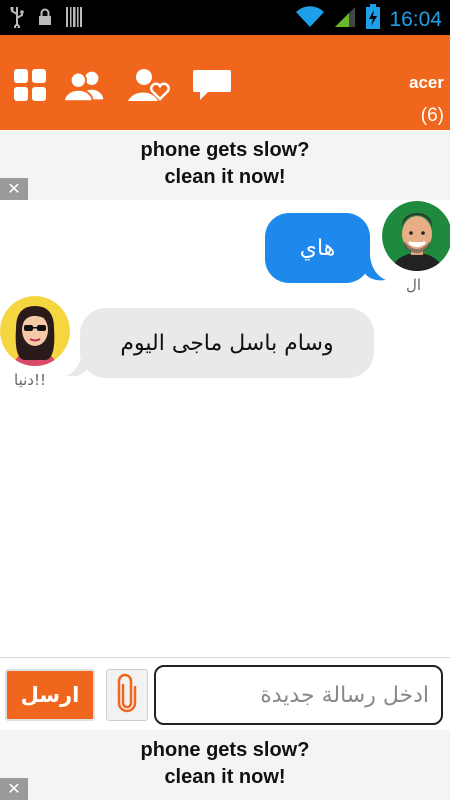 The height and width of the screenshot is (800, 450). Describe the element at coordinates (45, 19) in the screenshot. I see `lock-icon` at that location.